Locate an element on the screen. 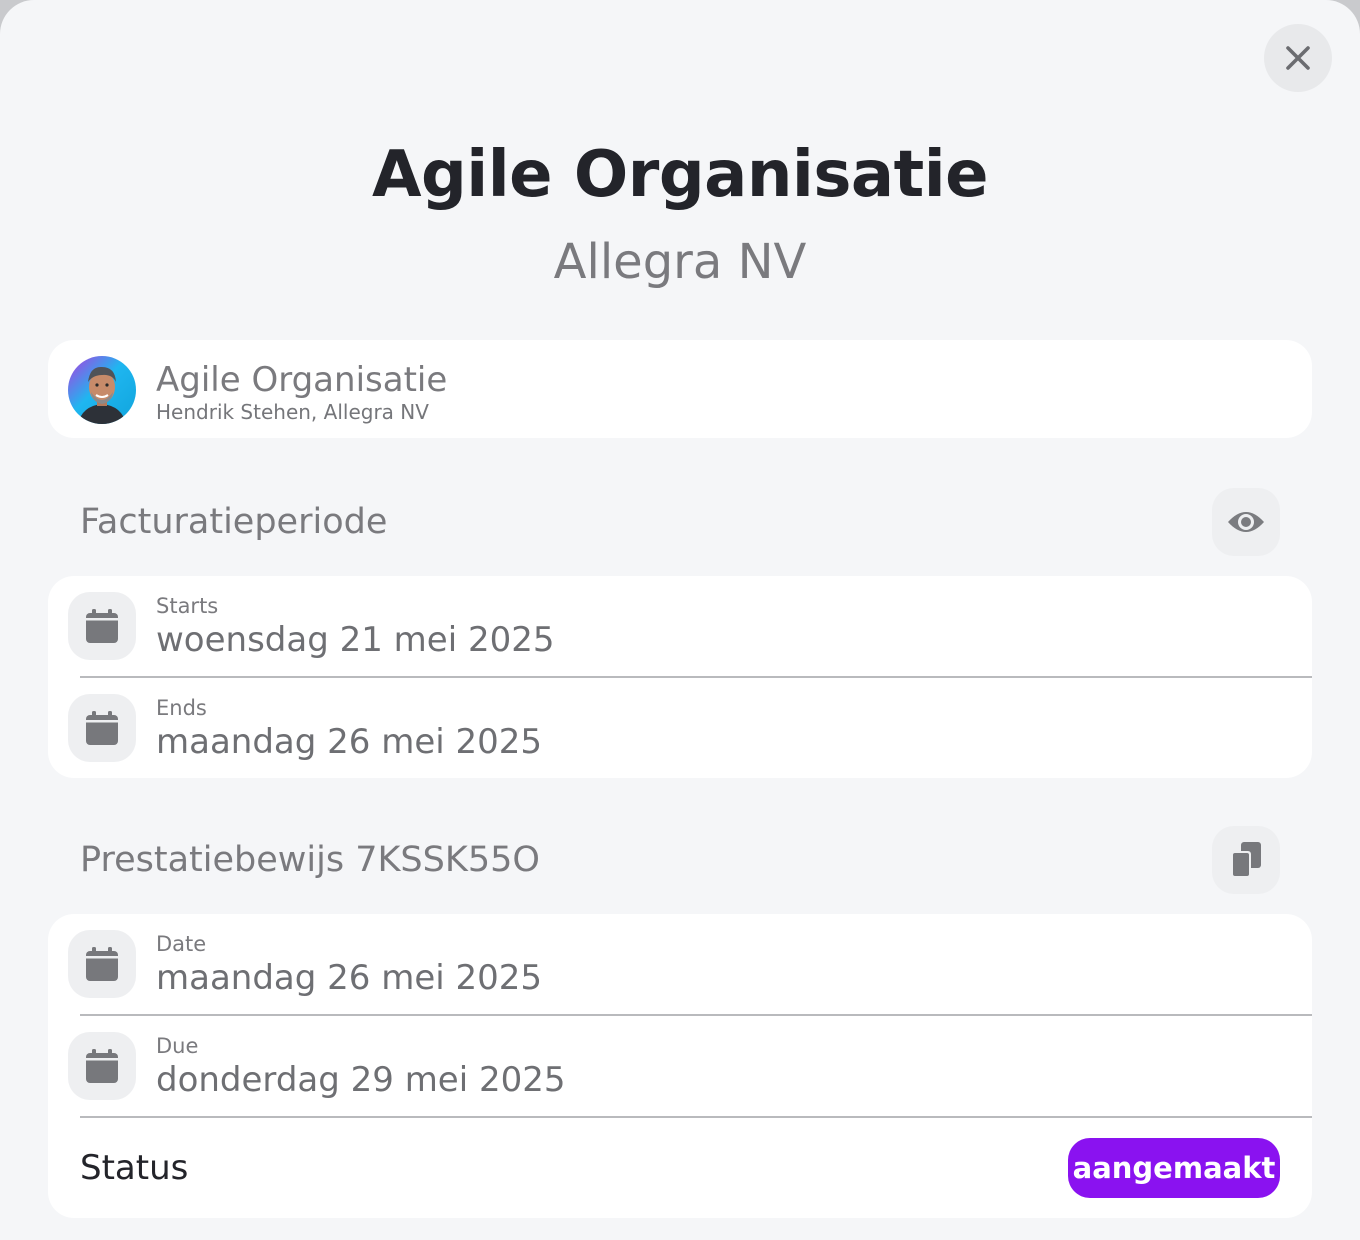  eye-icon is located at coordinates (1246, 522).